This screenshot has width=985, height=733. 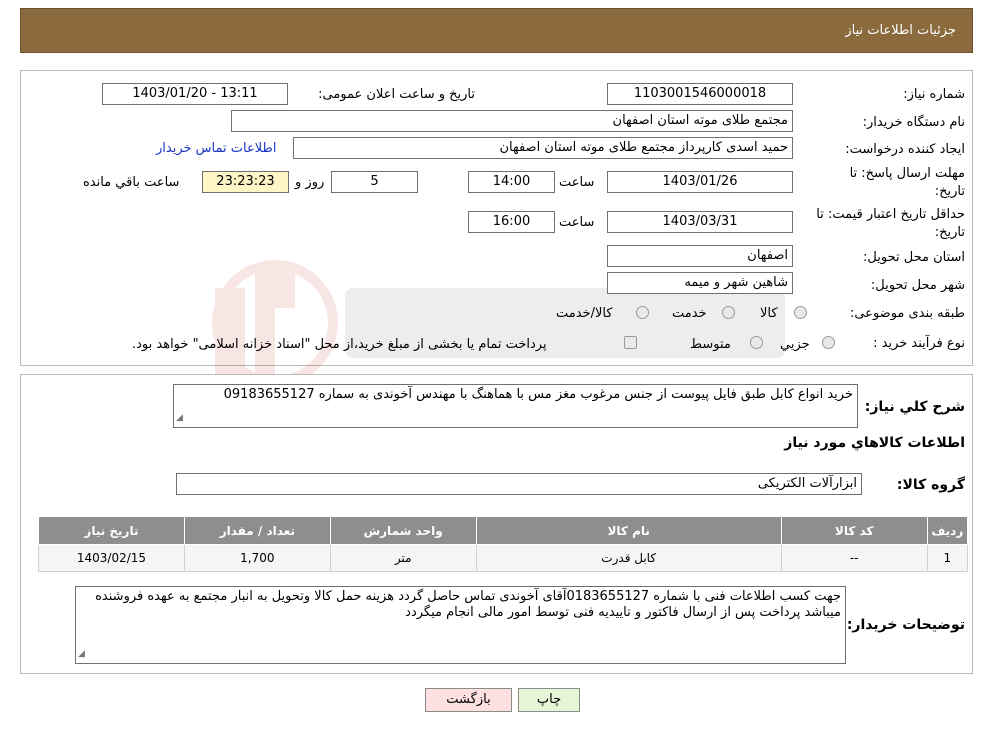 What do you see at coordinates (914, 257) in the screenshot?
I see `province-label: استان محل تحویل:` at bounding box center [914, 257].